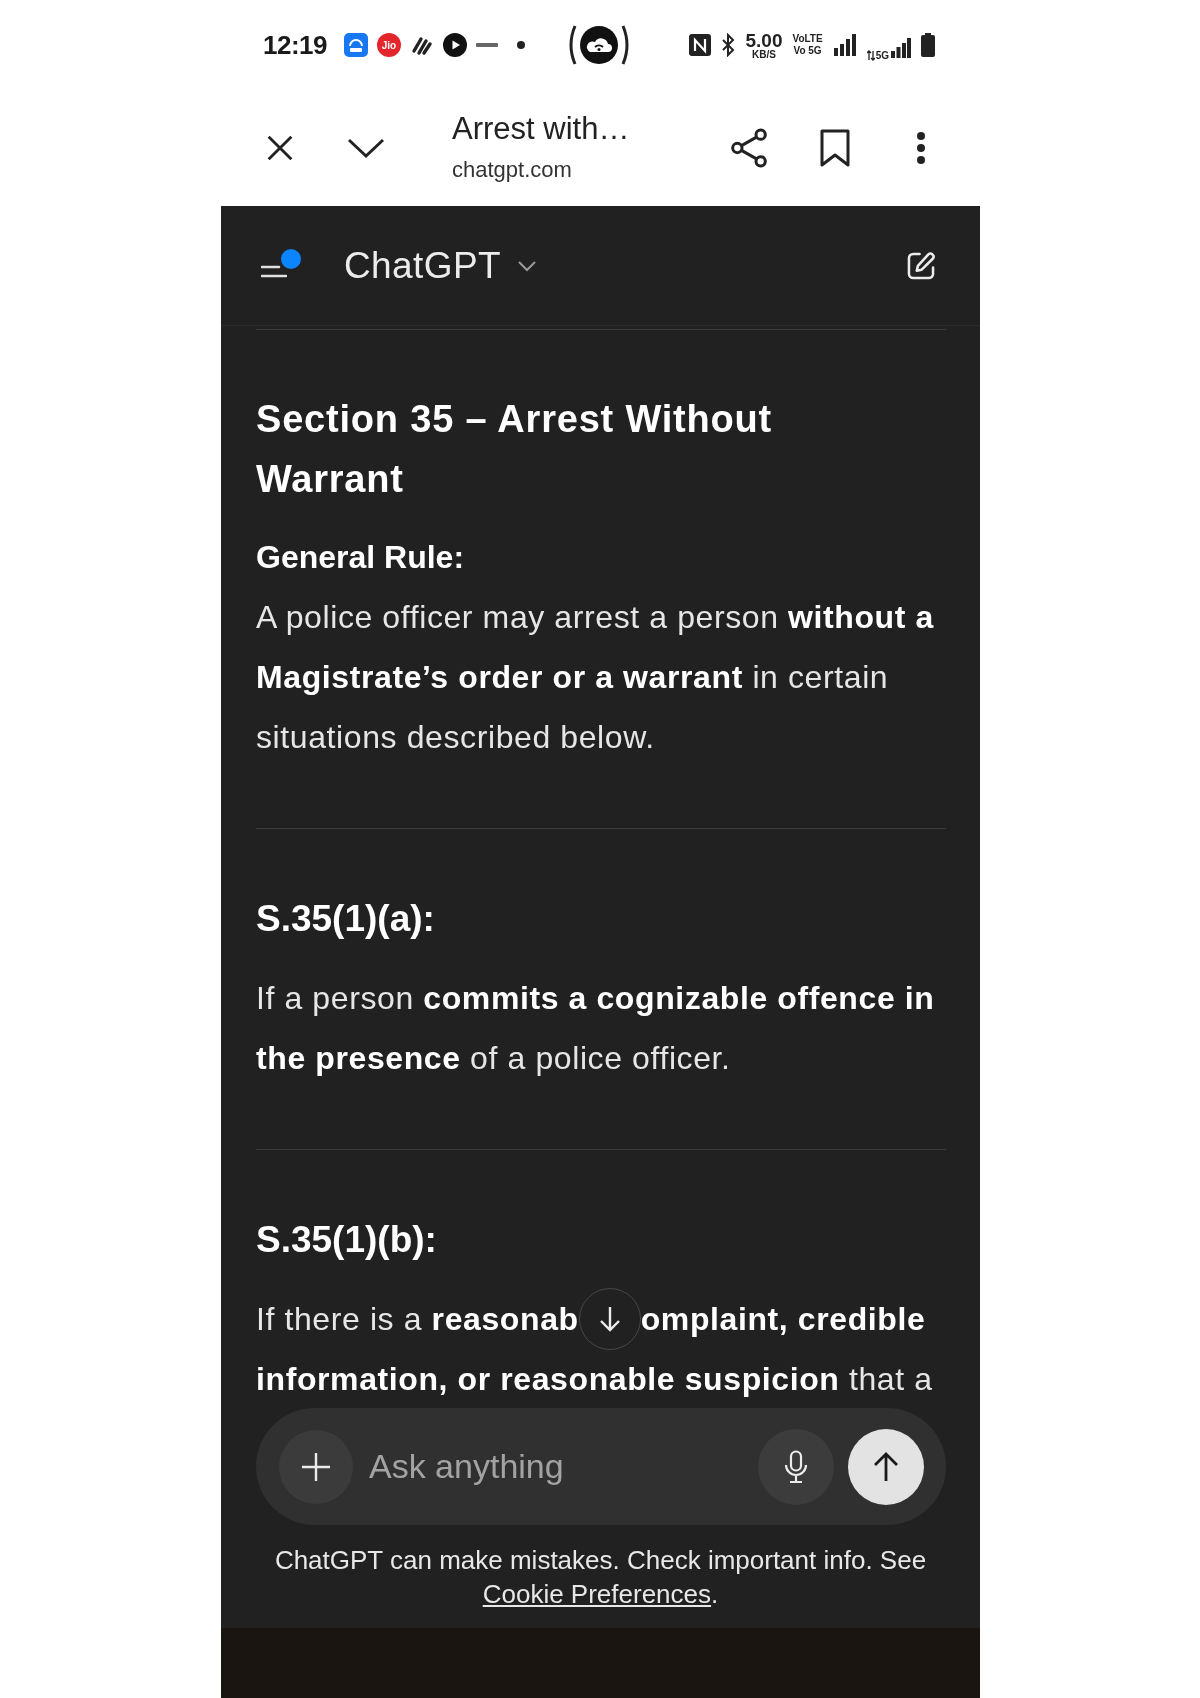  Describe the element at coordinates (807, 39) in the screenshot. I see `volte-text: VoLTE` at that location.